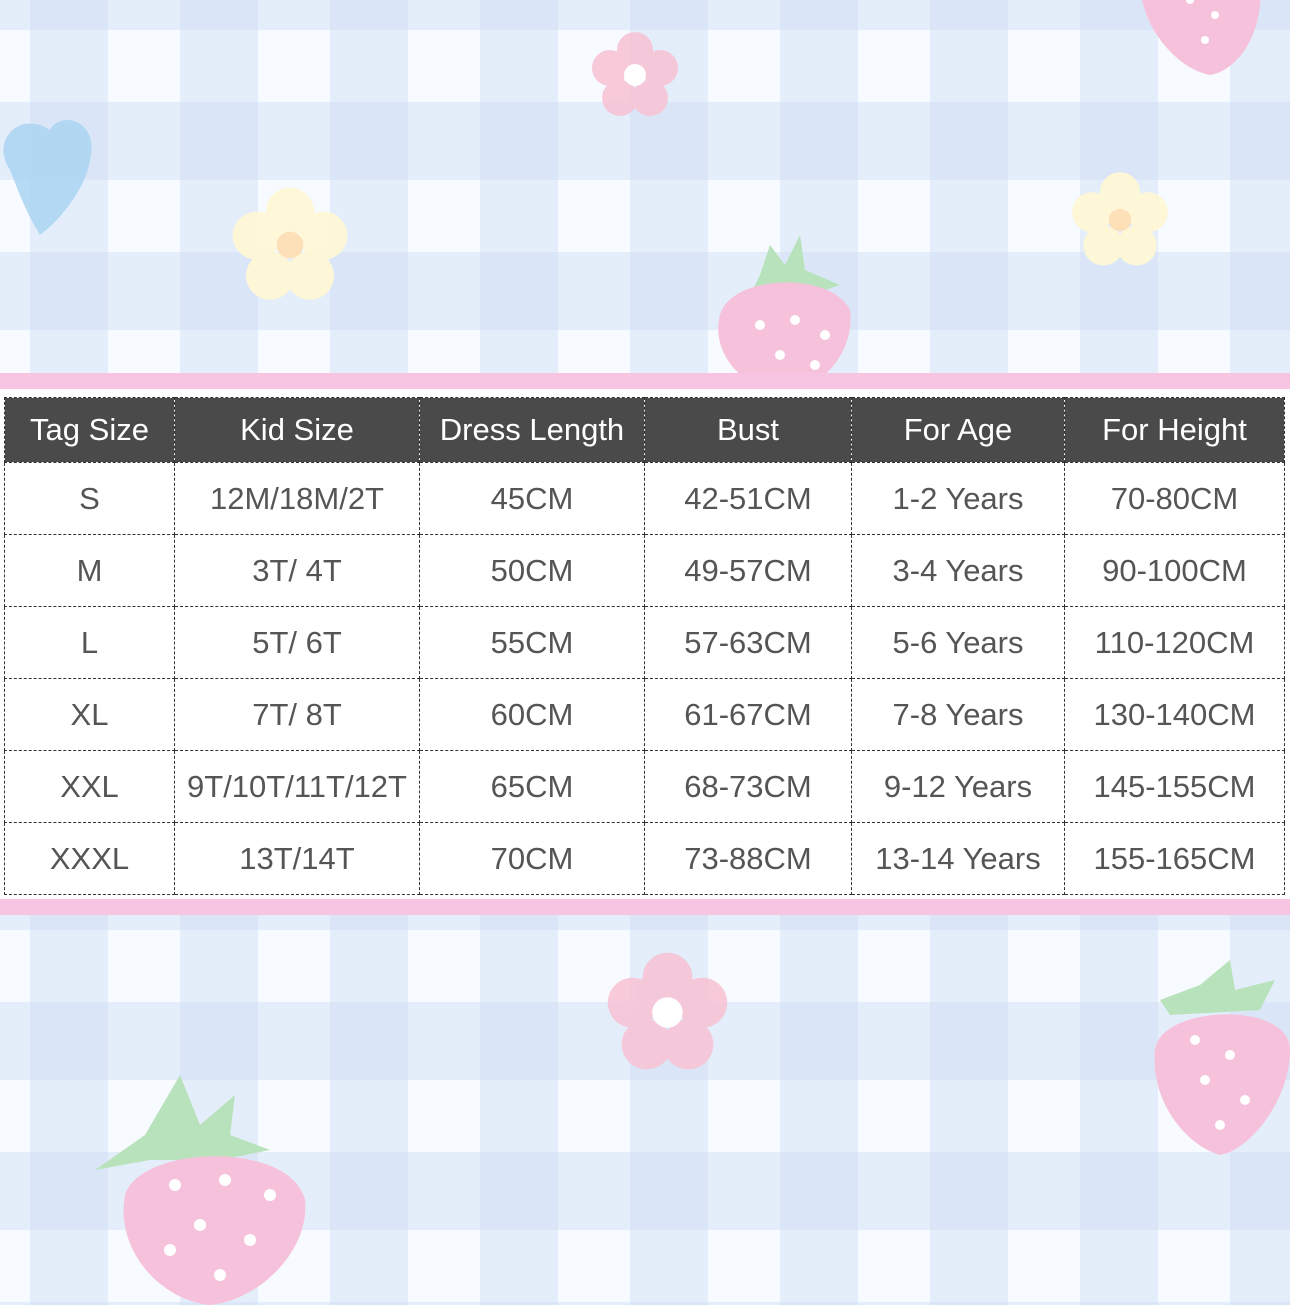  Describe the element at coordinates (532, 570) in the screenshot. I see `cell-dress-length: 50CM` at that location.